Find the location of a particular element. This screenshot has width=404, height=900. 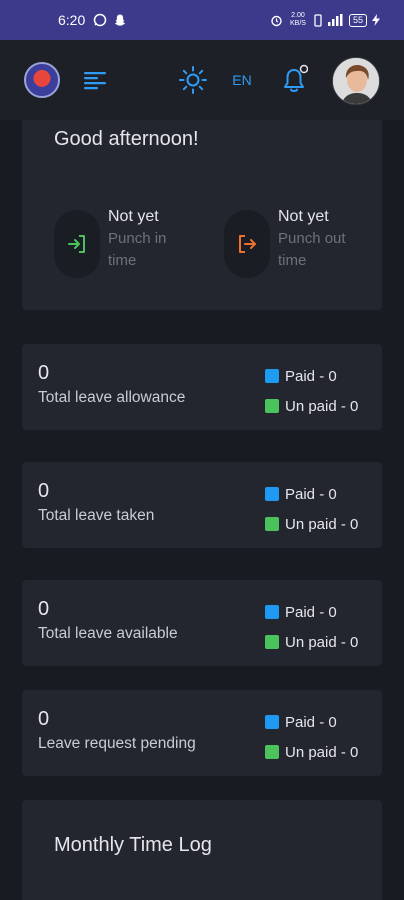

time-log-title: Monthly Time Log is located at coordinates (133, 845).